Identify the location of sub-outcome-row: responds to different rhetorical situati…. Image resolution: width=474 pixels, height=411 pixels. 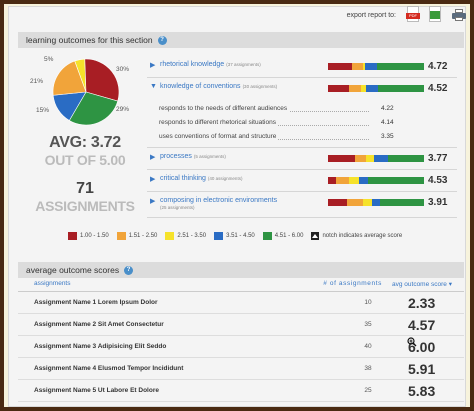
(308, 123).